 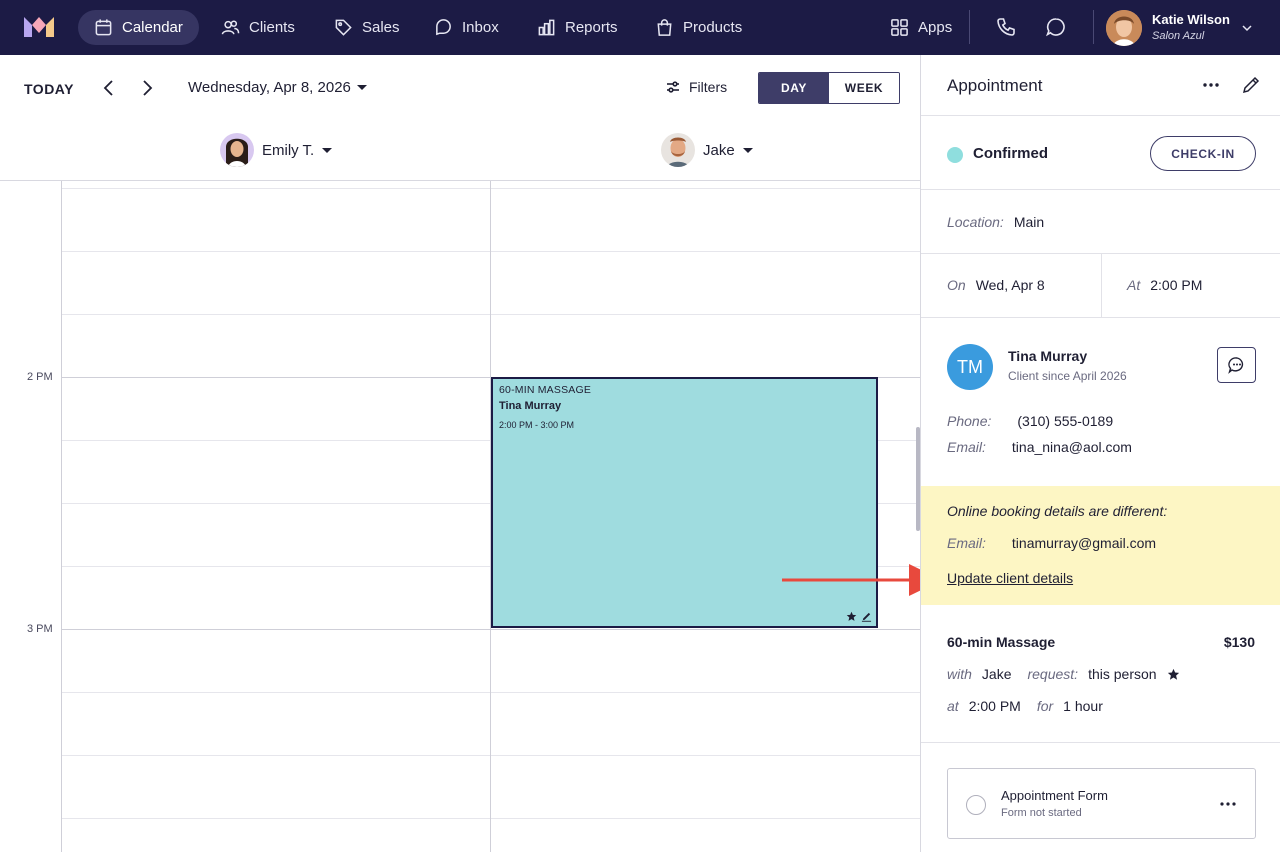 I want to click on appointment-time: 2:00 PM - 3:00 PM, so click(x=537, y=425).